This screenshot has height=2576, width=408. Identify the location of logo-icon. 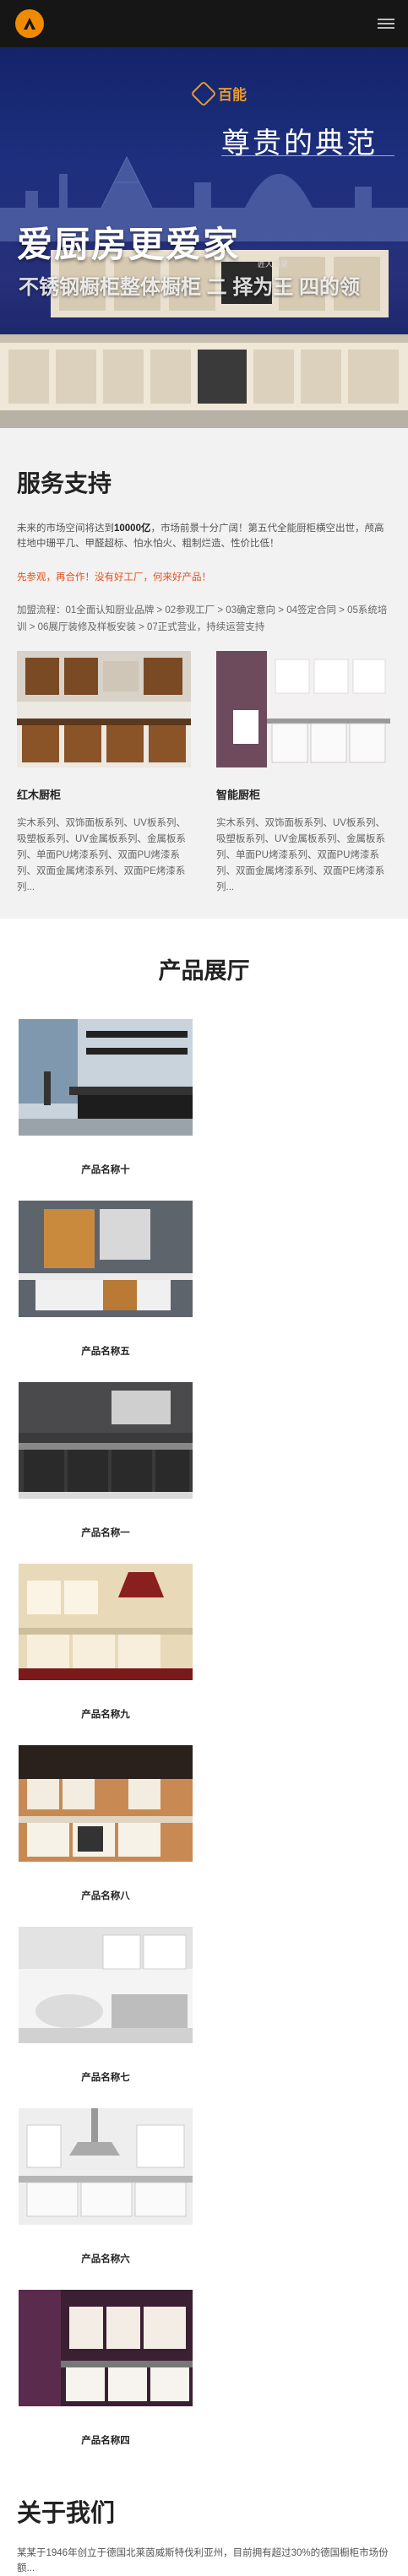
(29, 24).